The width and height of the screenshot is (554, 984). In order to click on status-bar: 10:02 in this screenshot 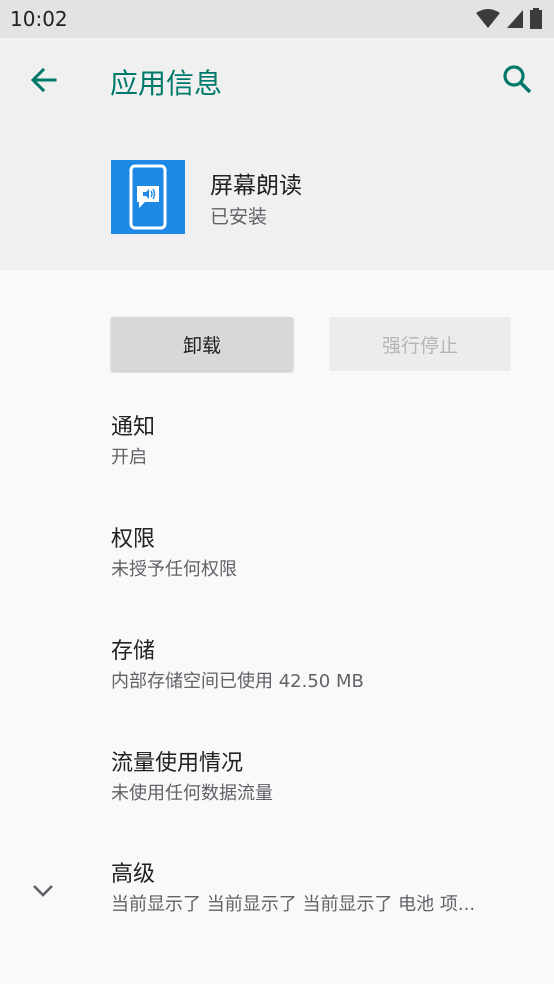, I will do `click(277, 19)`.